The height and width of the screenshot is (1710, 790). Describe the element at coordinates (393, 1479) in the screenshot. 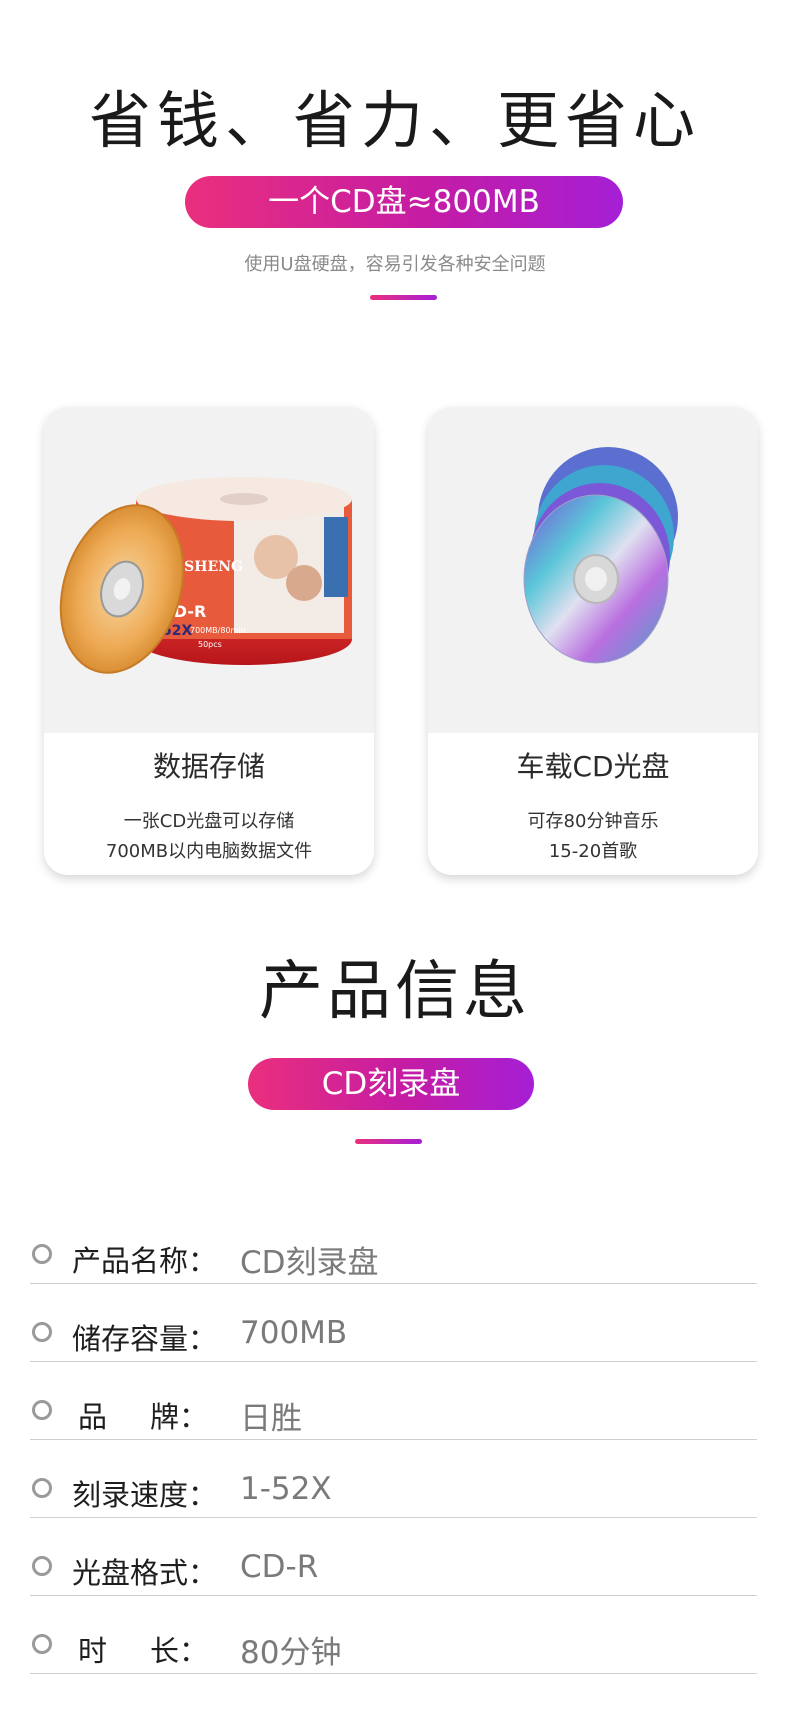

I see `spec-row-speed: 刻录速度： 1-52X` at that location.